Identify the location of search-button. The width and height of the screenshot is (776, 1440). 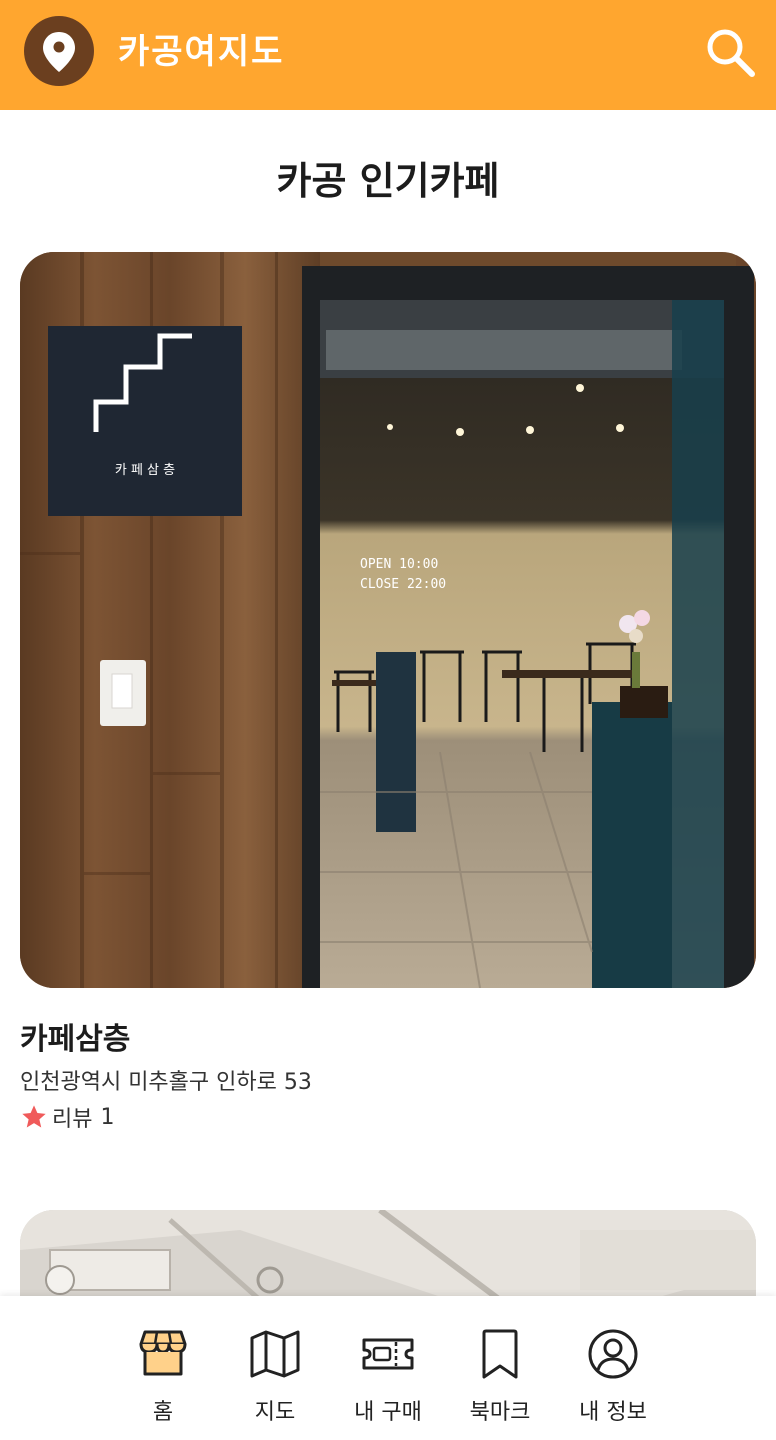
(730, 52).